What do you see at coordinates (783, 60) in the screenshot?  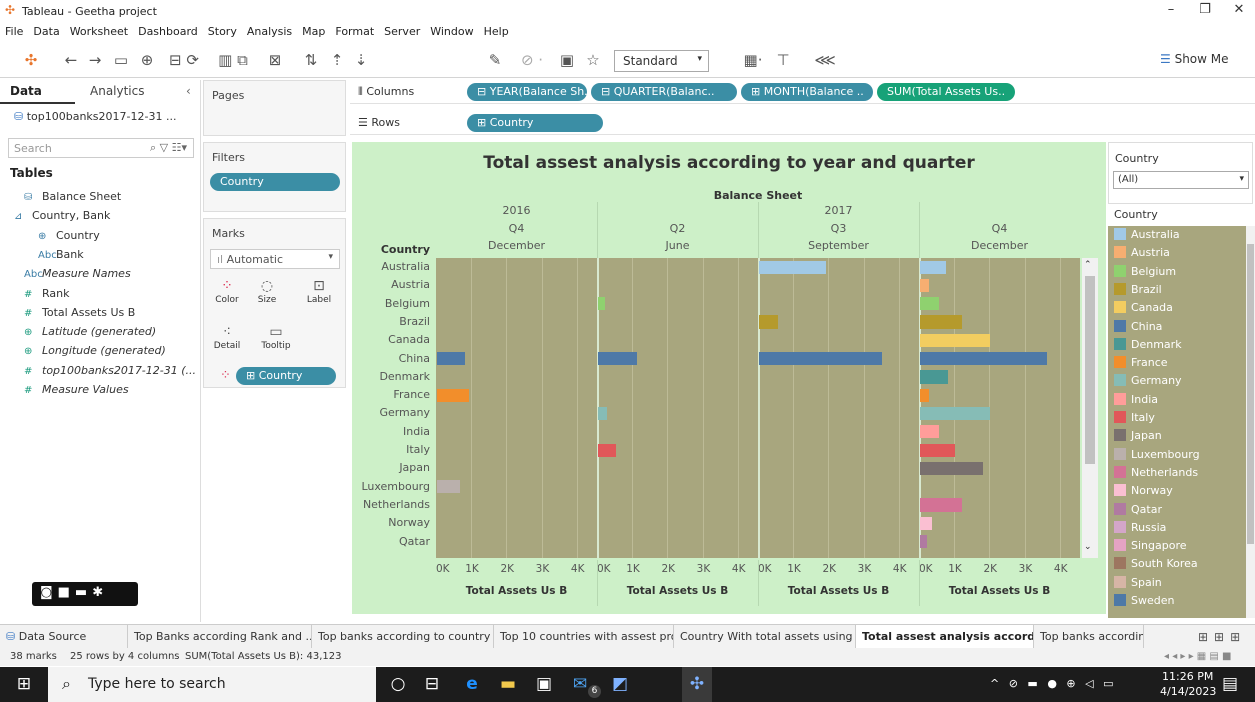 I see `presentation-icon: ⊤` at bounding box center [783, 60].